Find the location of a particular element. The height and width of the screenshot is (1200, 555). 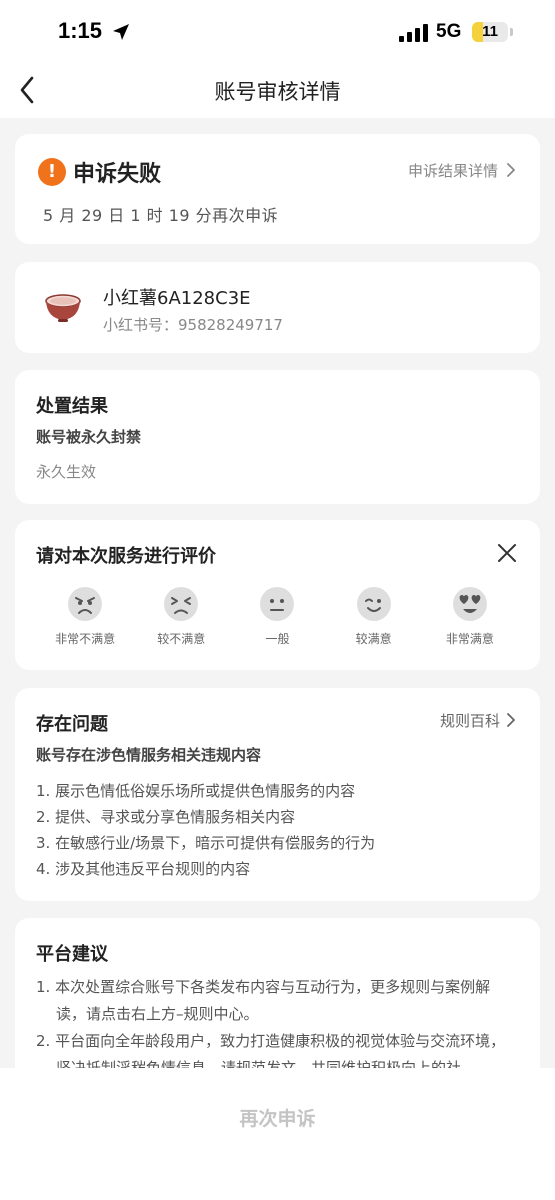

issues-title: 存在问题 is located at coordinates (72, 724).